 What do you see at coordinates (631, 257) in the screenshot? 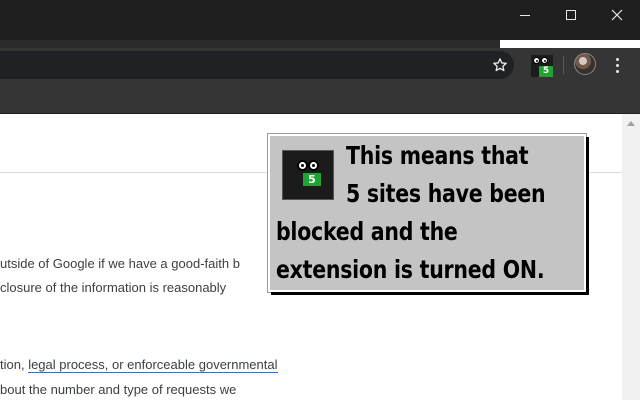
I see `scrollbar` at bounding box center [631, 257].